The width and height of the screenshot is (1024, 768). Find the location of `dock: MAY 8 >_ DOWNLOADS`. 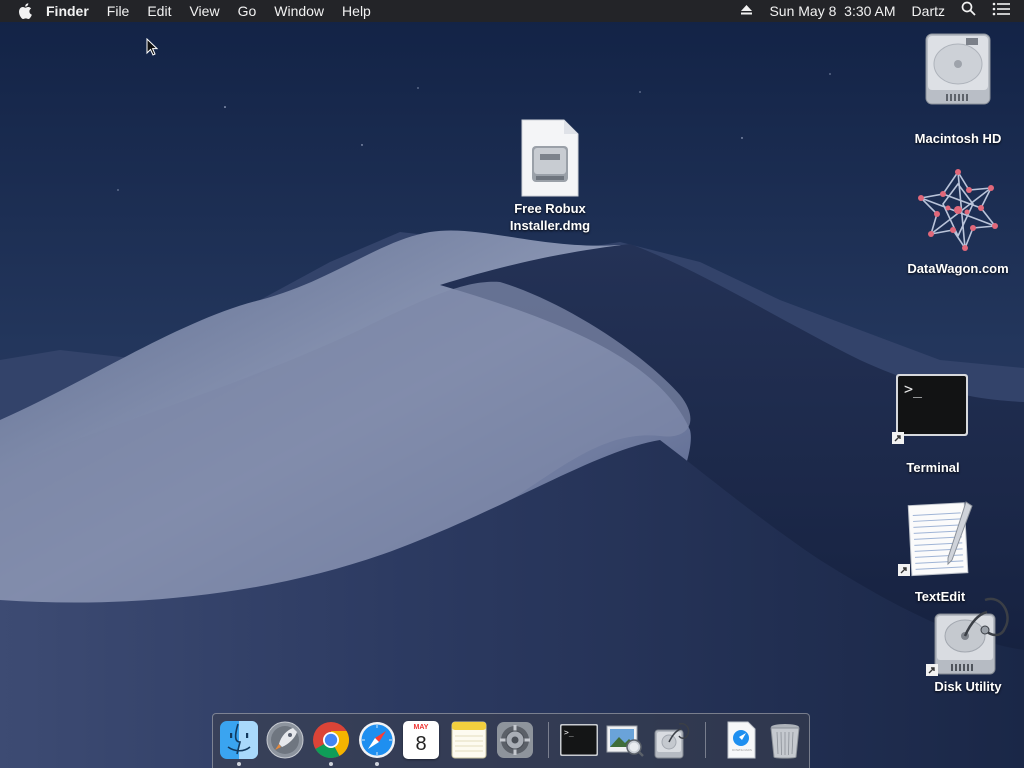

dock: MAY 8 >_ DOWNLOADS is located at coordinates (511, 740).